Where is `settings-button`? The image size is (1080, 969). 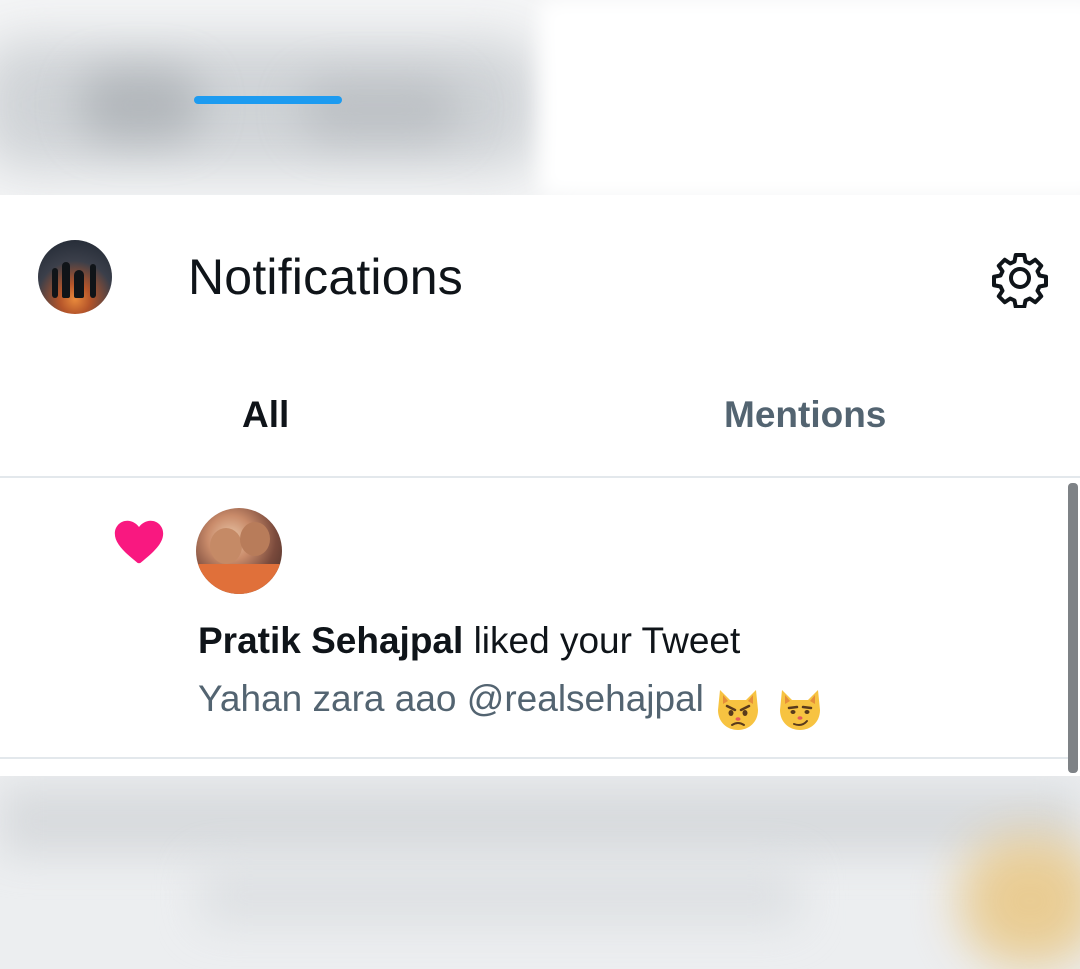 settings-button is located at coordinates (1020, 278).